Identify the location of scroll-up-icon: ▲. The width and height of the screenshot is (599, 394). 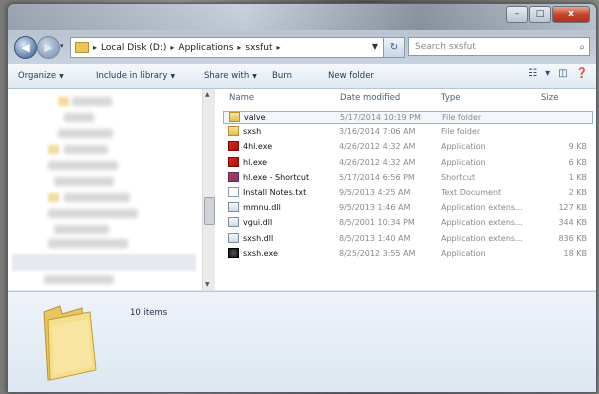
(207, 94).